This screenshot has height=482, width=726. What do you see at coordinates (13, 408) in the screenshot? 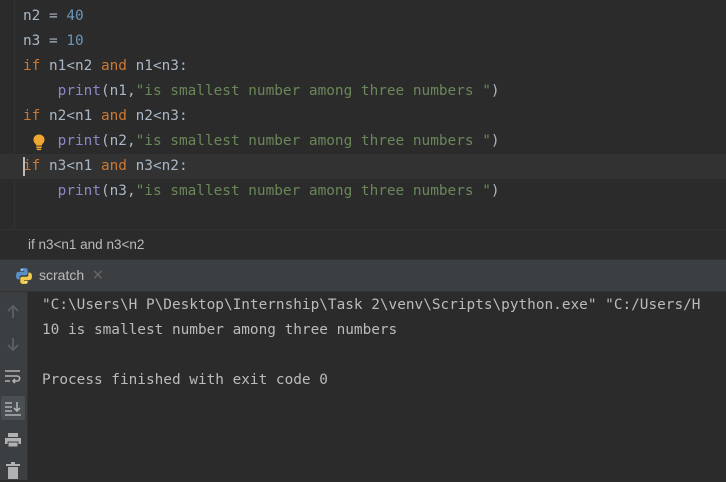
I see `scroll-to-end-icon` at bounding box center [13, 408].